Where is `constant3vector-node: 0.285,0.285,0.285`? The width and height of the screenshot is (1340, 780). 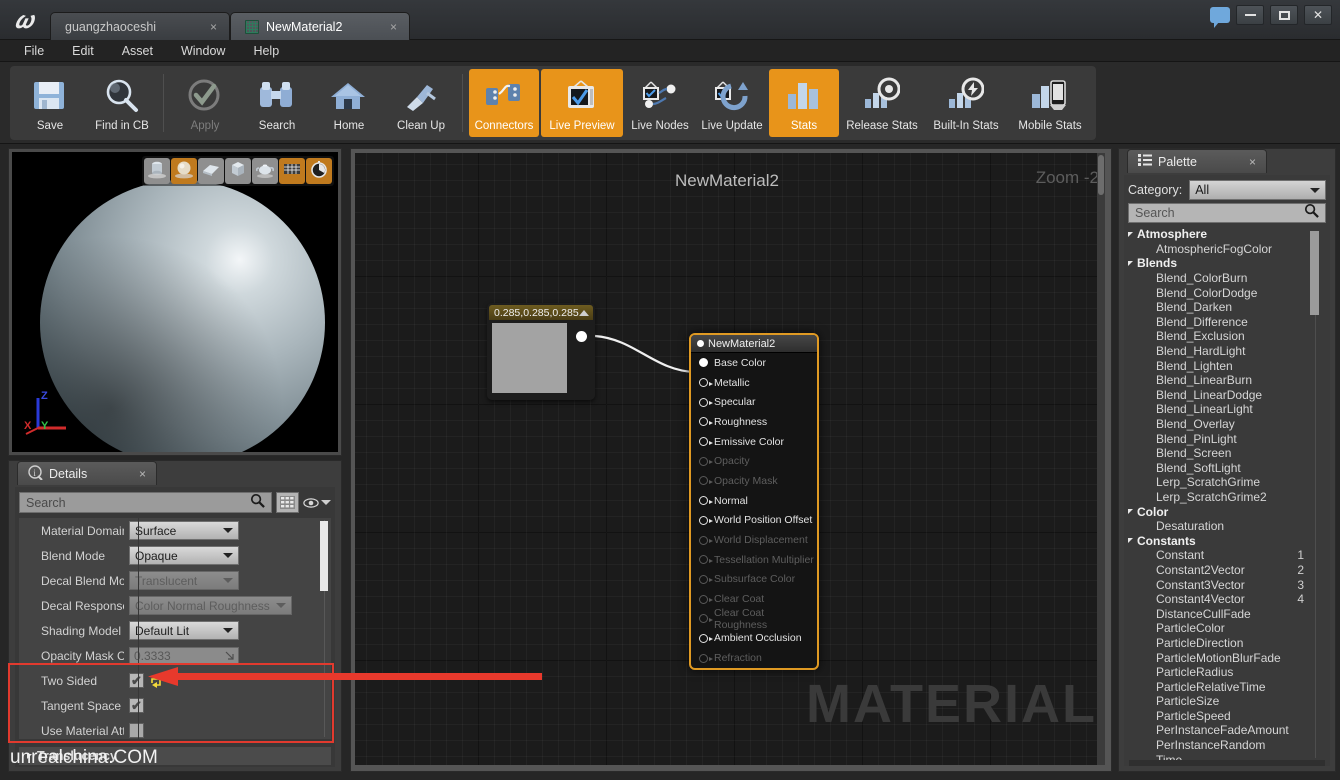
constant3vector-node: 0.285,0.285,0.285 is located at coordinates (541, 351).